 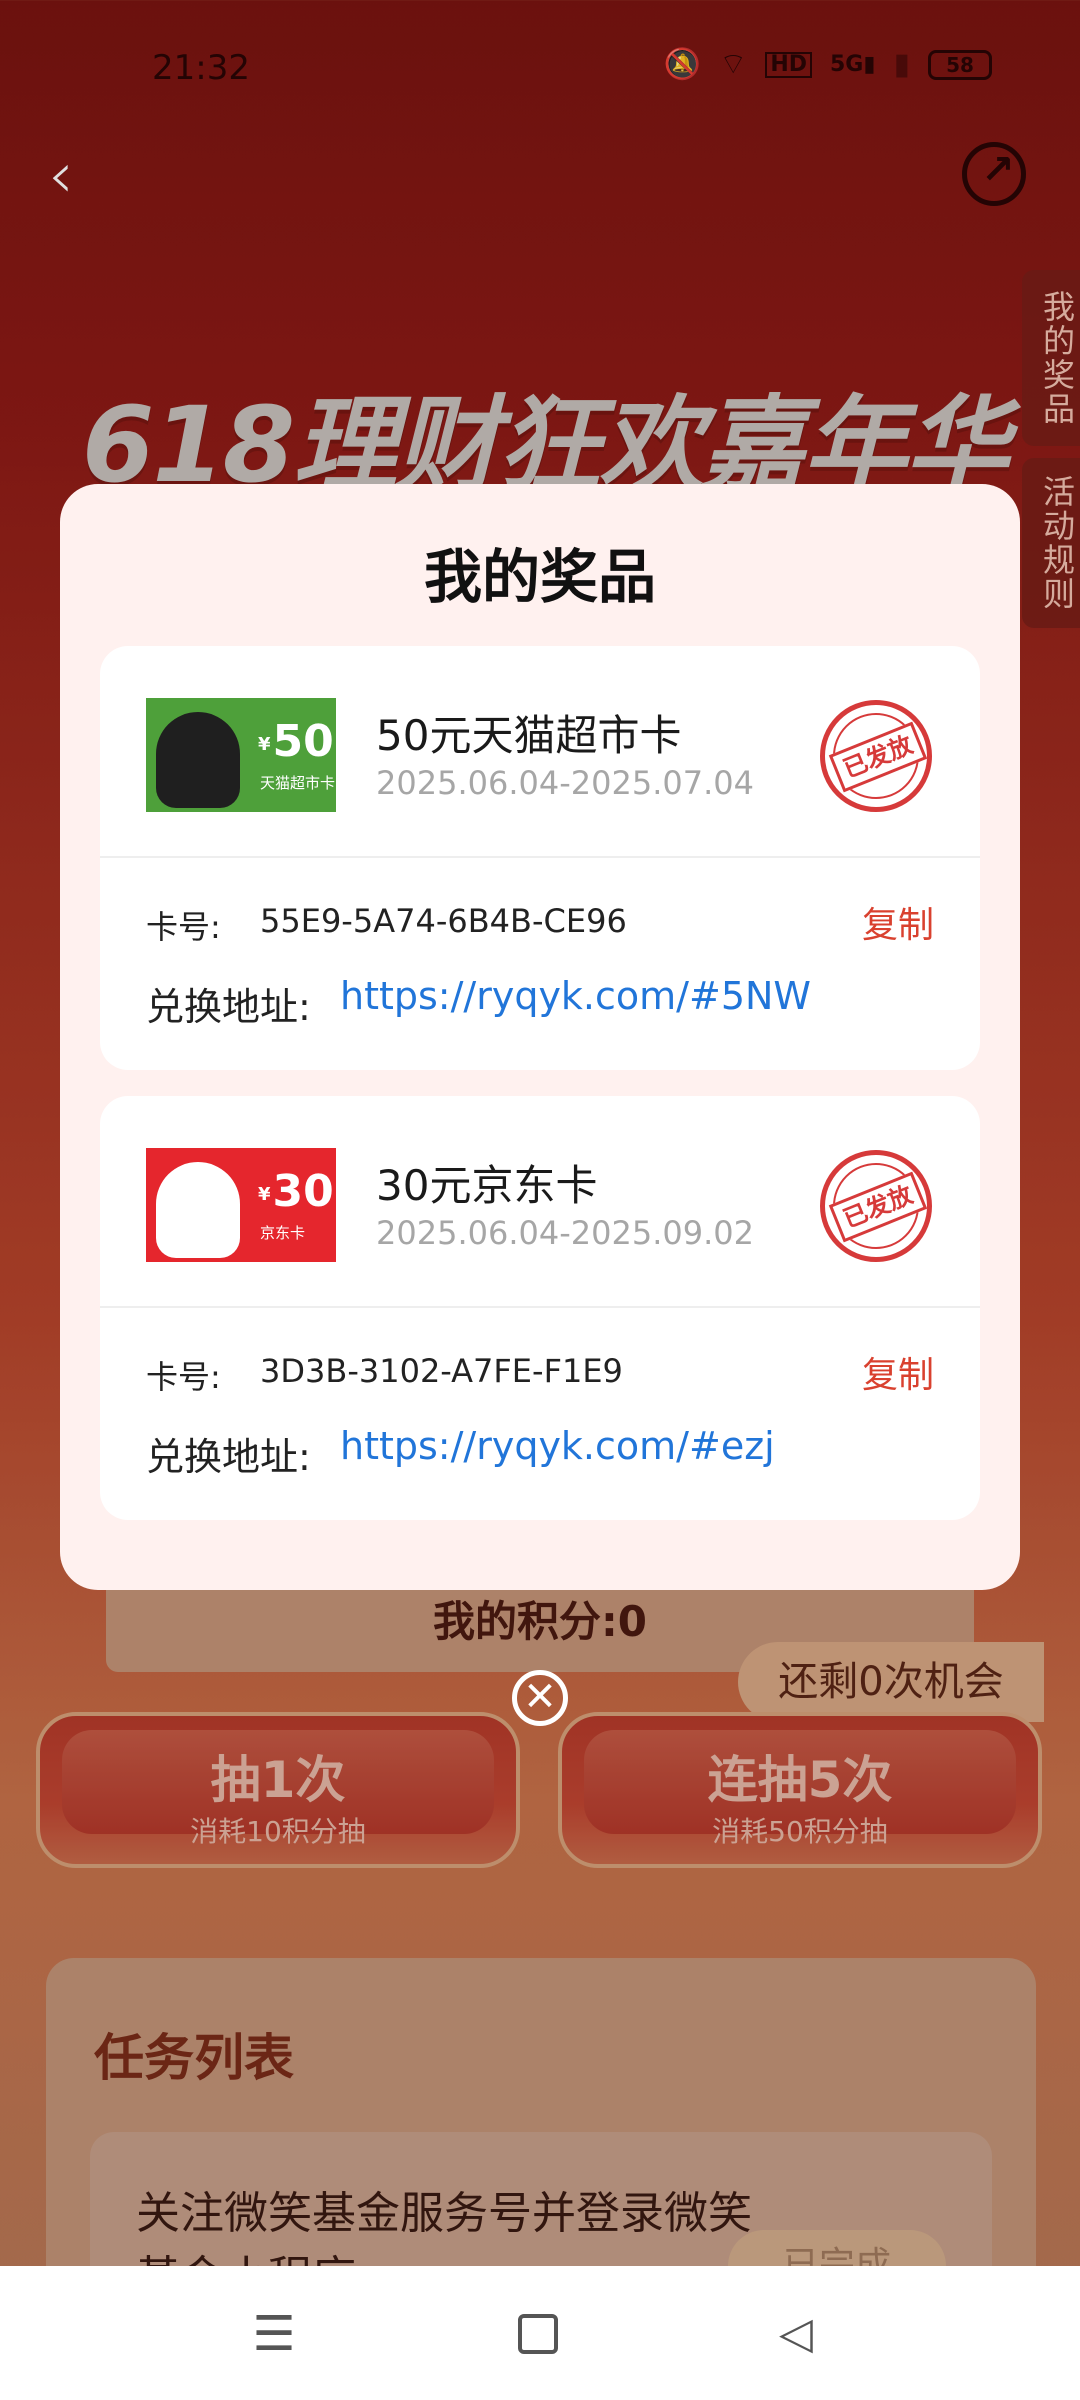 What do you see at coordinates (303, 741) in the screenshot?
I see `thumb-amount-value: 50` at bounding box center [303, 741].